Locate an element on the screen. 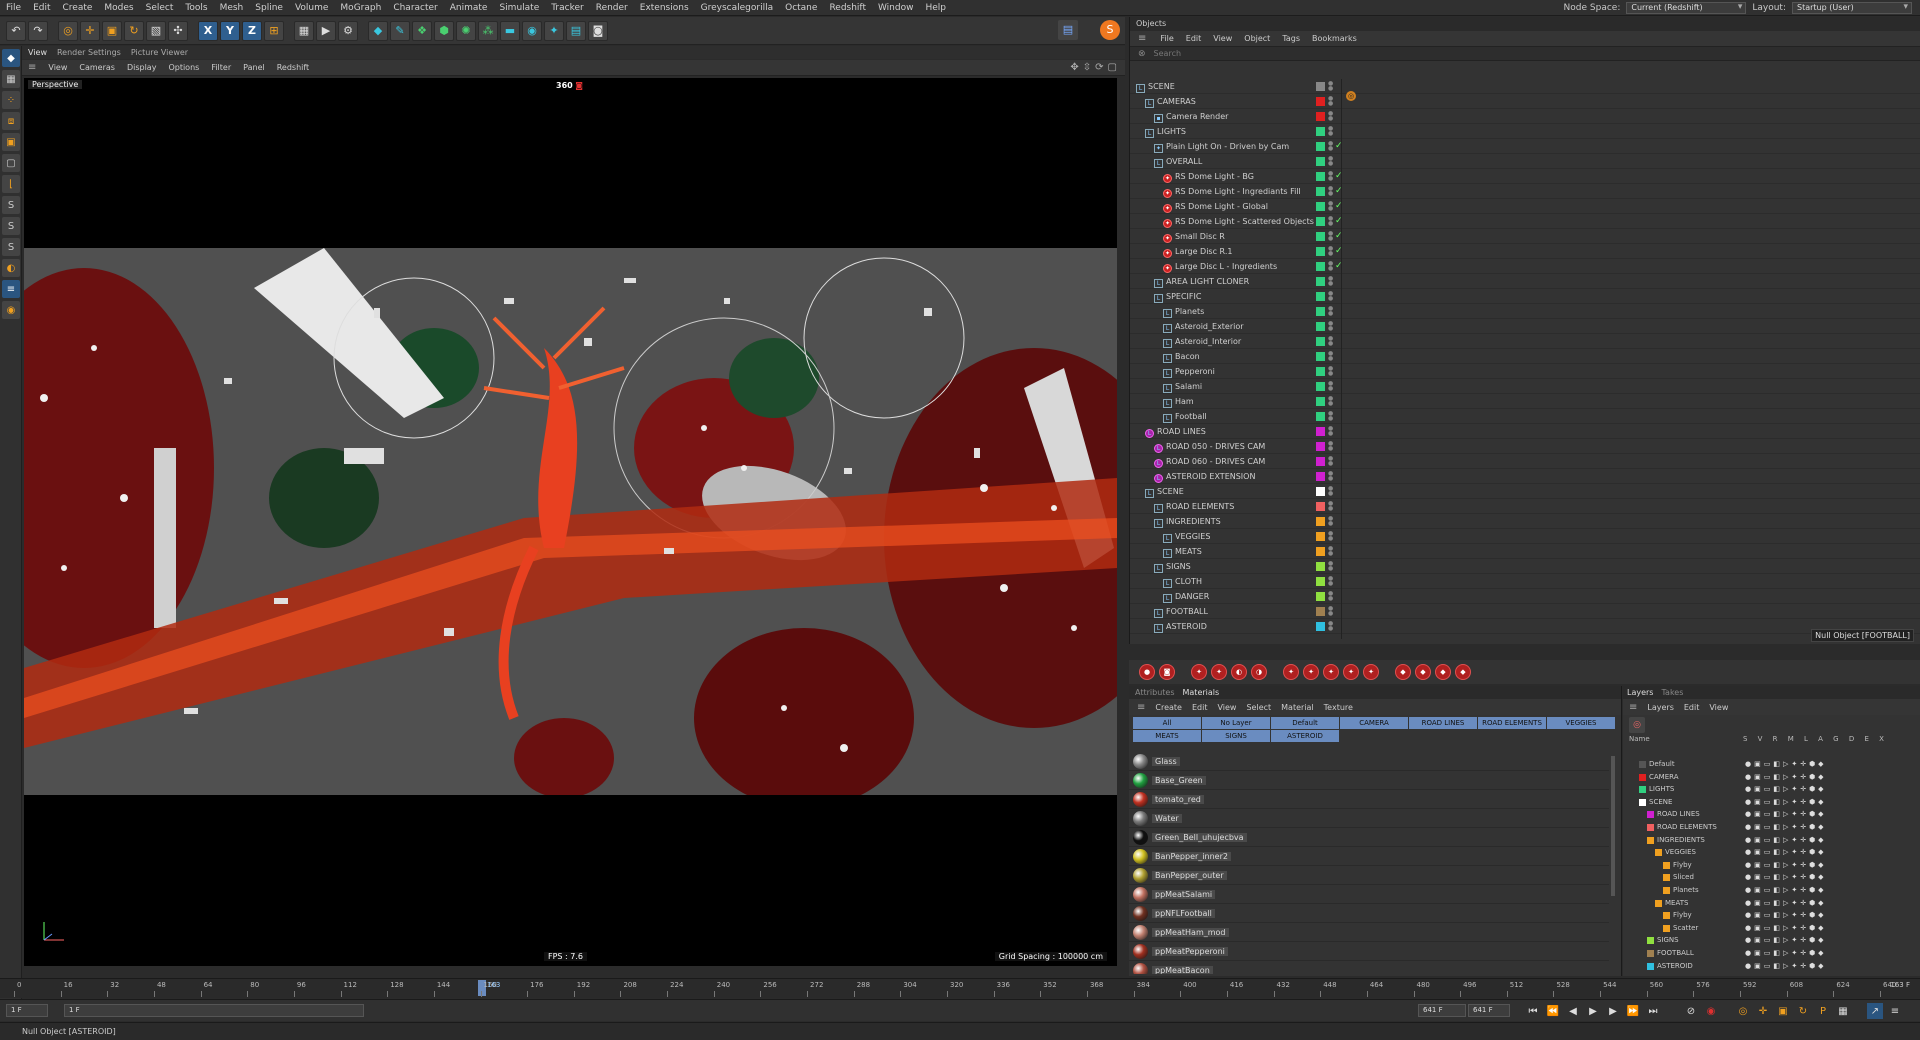  rs-object-3-icon: ✦ is located at coordinates (1331, 672).